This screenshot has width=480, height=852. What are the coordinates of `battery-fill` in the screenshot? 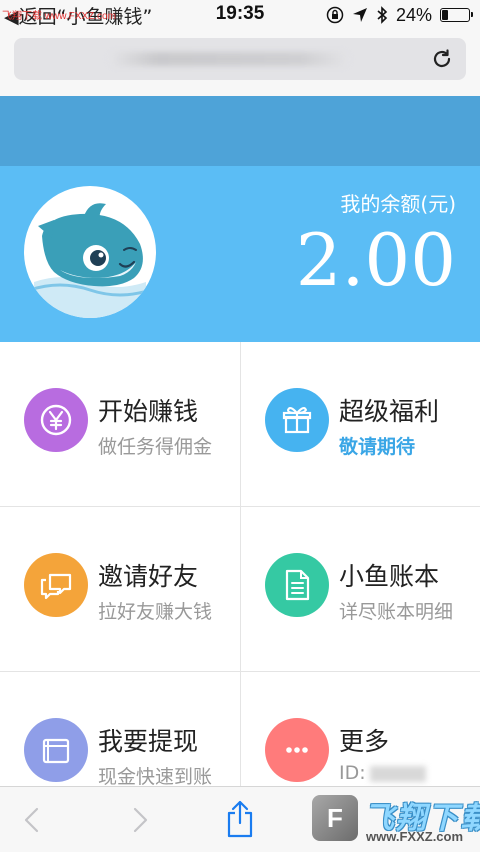 It's located at (445, 15).